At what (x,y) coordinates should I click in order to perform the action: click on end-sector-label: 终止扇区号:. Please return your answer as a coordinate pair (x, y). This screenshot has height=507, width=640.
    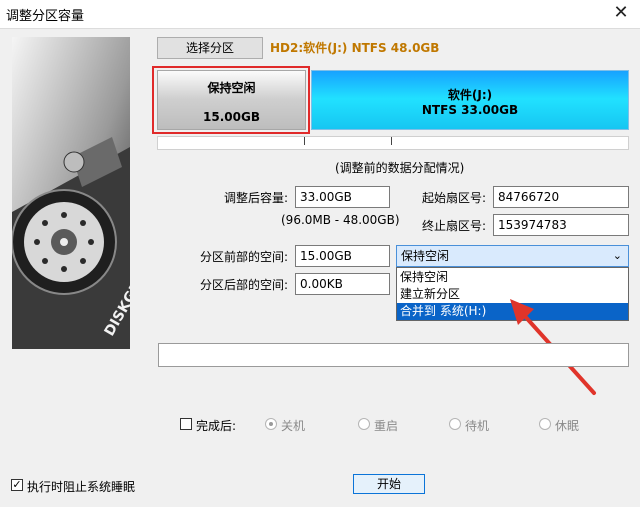
    Looking at the image, I should click on (453, 226).